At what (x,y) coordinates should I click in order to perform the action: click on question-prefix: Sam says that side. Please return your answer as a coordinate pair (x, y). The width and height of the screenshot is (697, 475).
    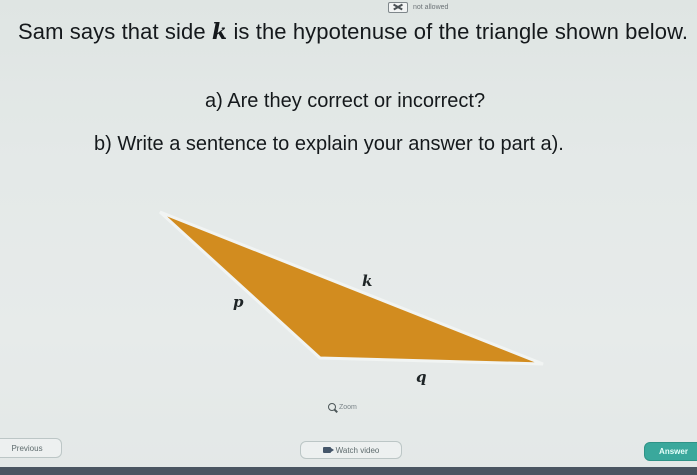
    Looking at the image, I should click on (115, 31).